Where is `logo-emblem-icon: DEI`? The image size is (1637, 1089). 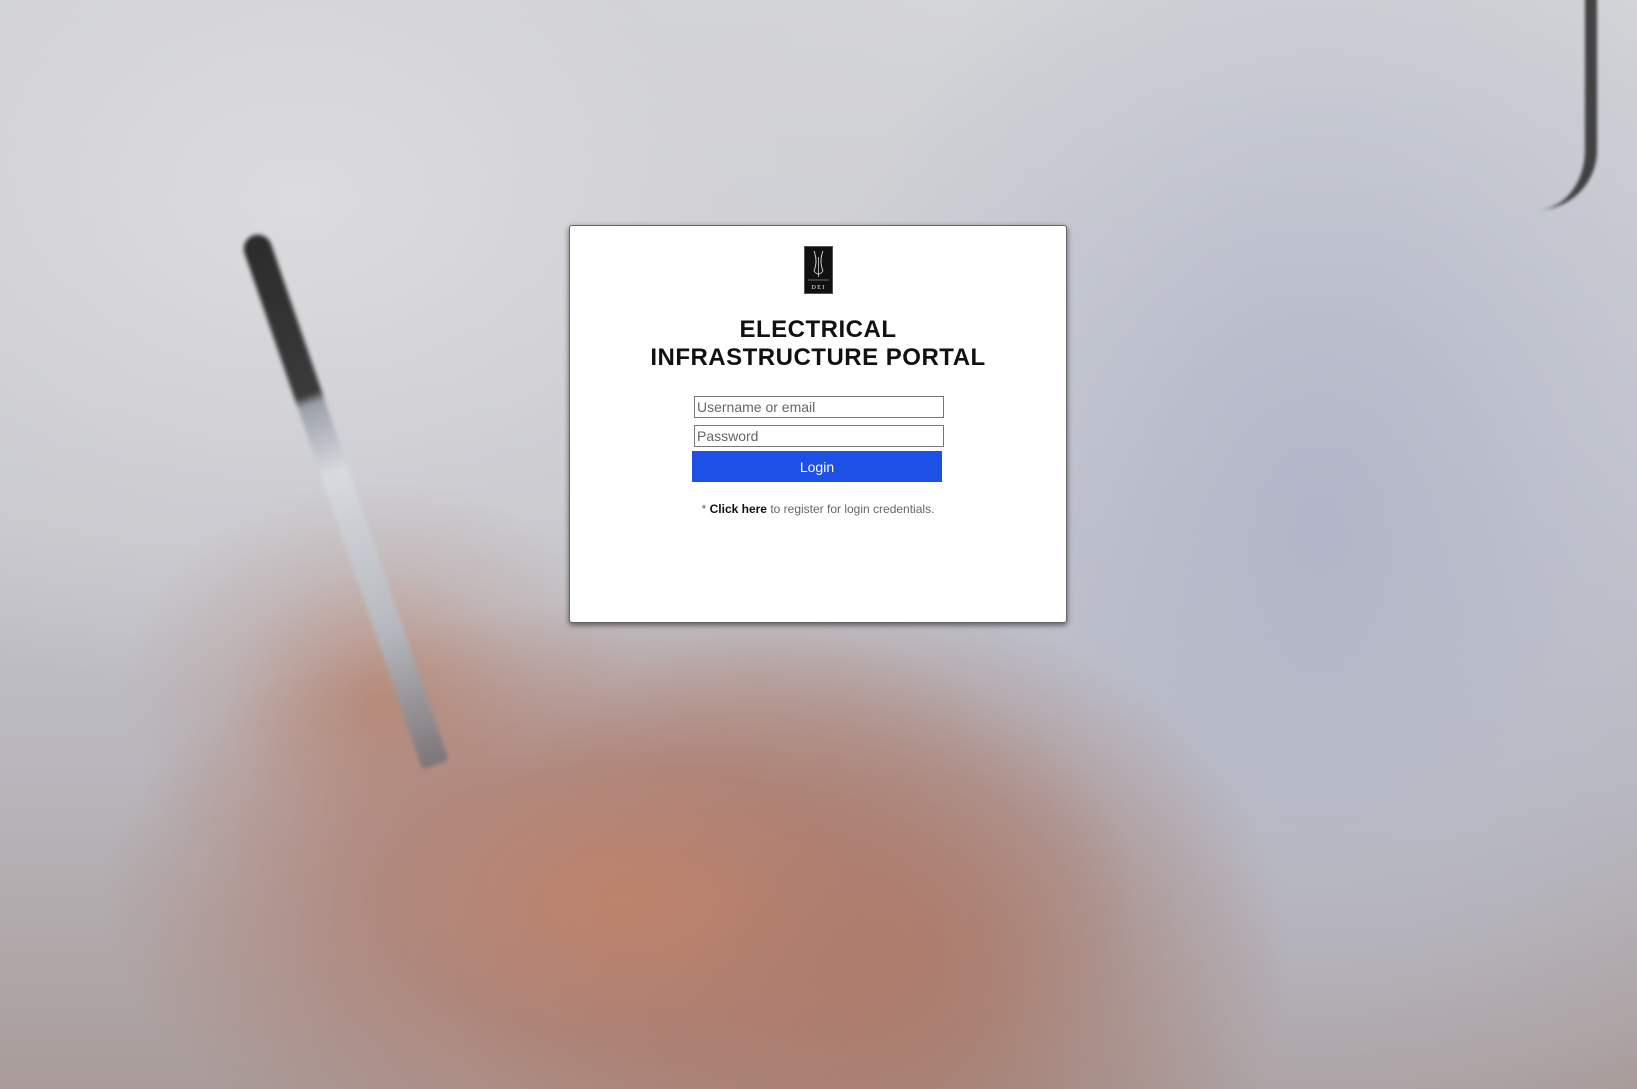
logo-emblem-icon: DEI is located at coordinates (818, 270).